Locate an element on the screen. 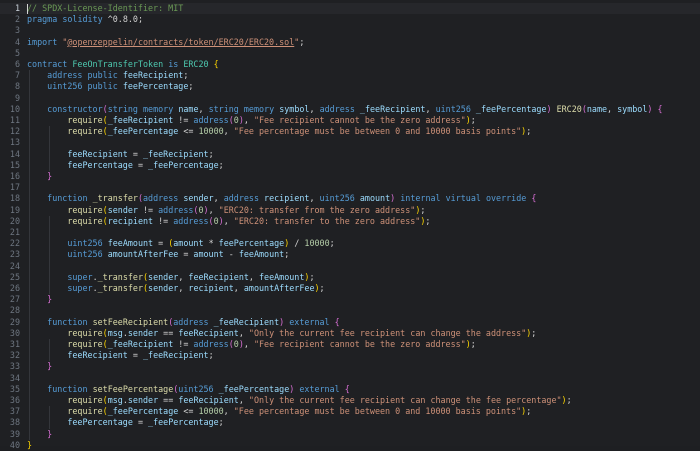  line-number: 4 is located at coordinates (17, 41).